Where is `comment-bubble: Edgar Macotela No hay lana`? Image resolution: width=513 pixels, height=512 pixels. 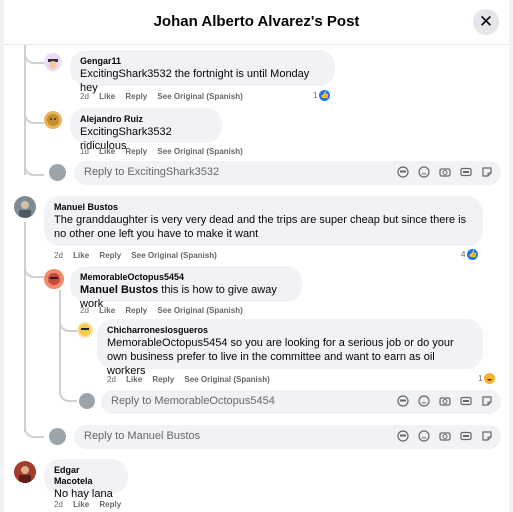
comment-bubble: Edgar Macotela No hay lana is located at coordinates (86, 479).